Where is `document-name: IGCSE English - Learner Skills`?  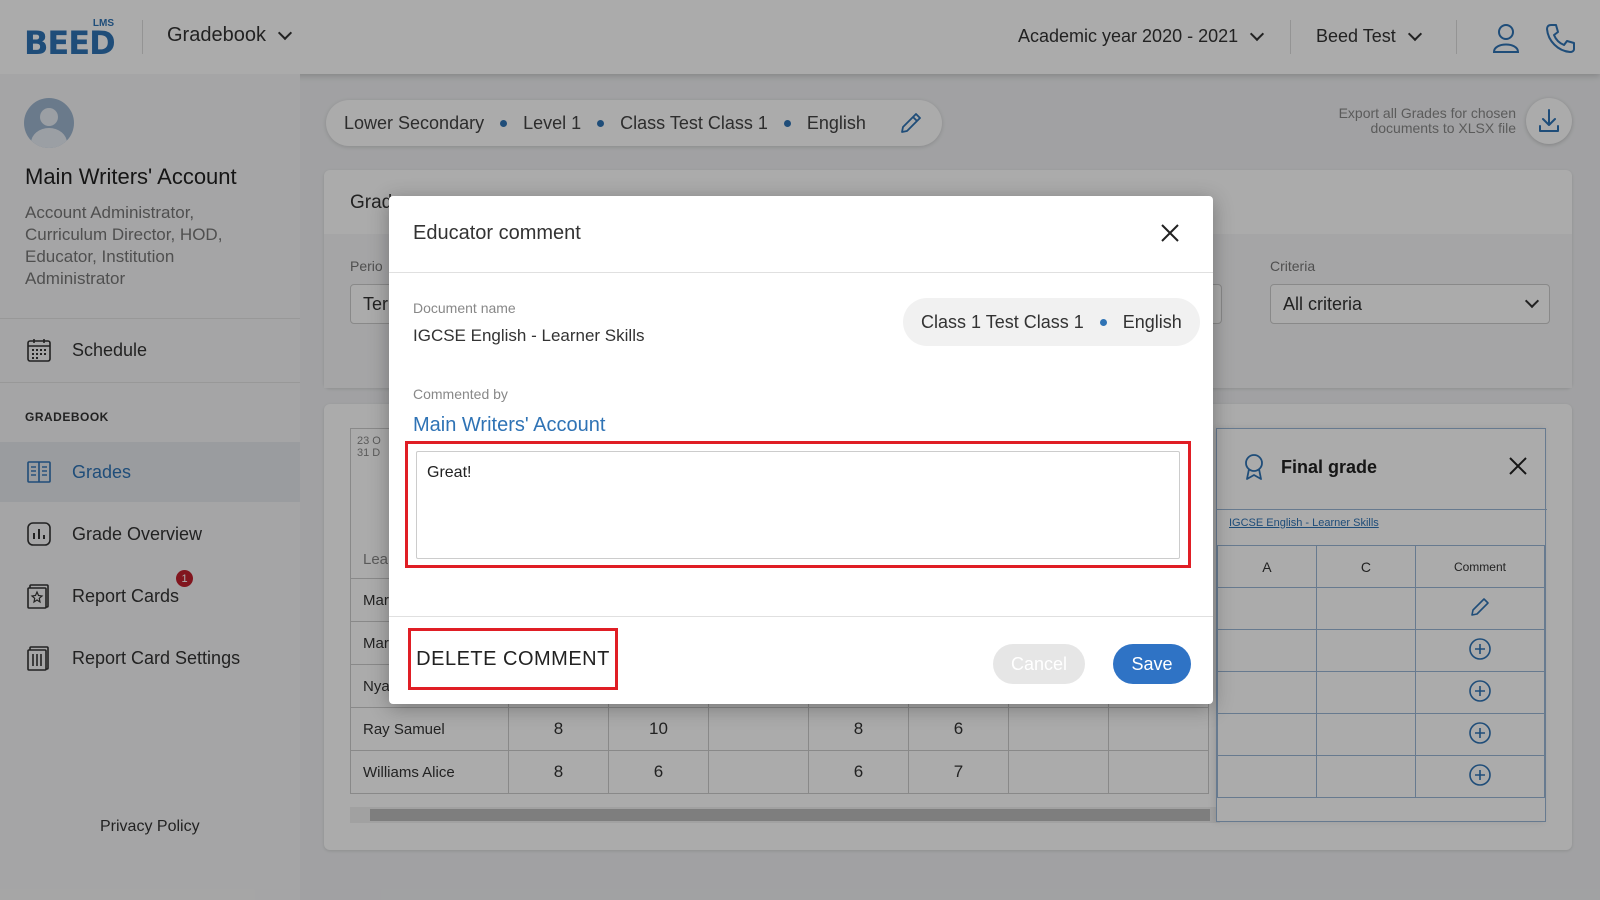
document-name: IGCSE English - Learner Skills is located at coordinates (529, 335).